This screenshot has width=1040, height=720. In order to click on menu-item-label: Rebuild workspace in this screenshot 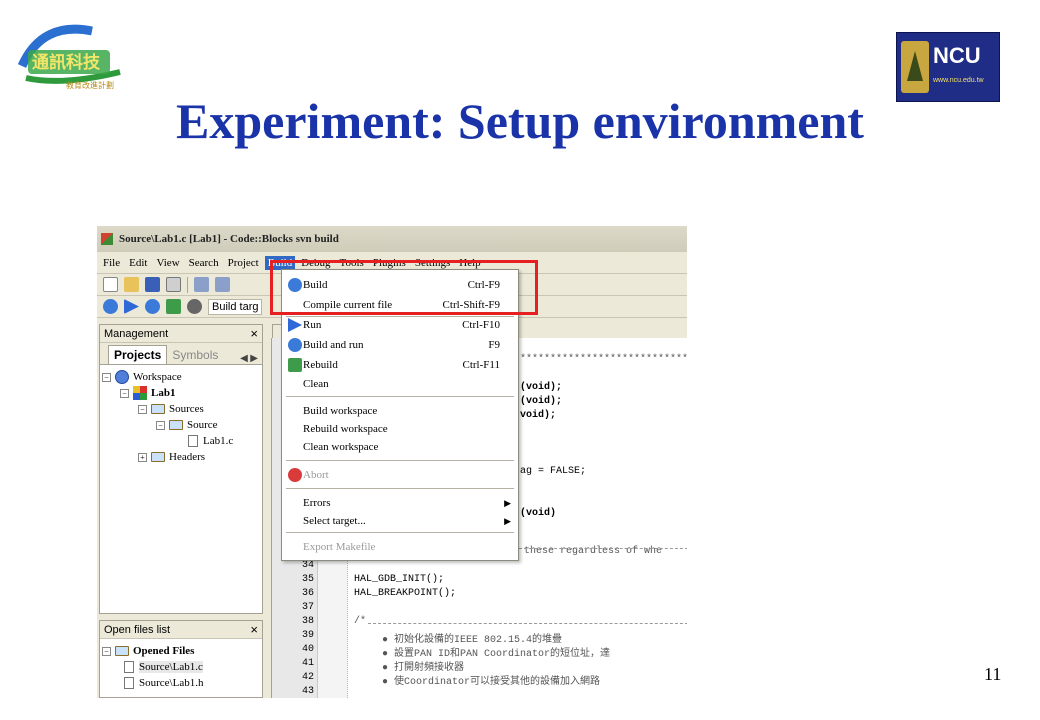, I will do `click(345, 429)`.